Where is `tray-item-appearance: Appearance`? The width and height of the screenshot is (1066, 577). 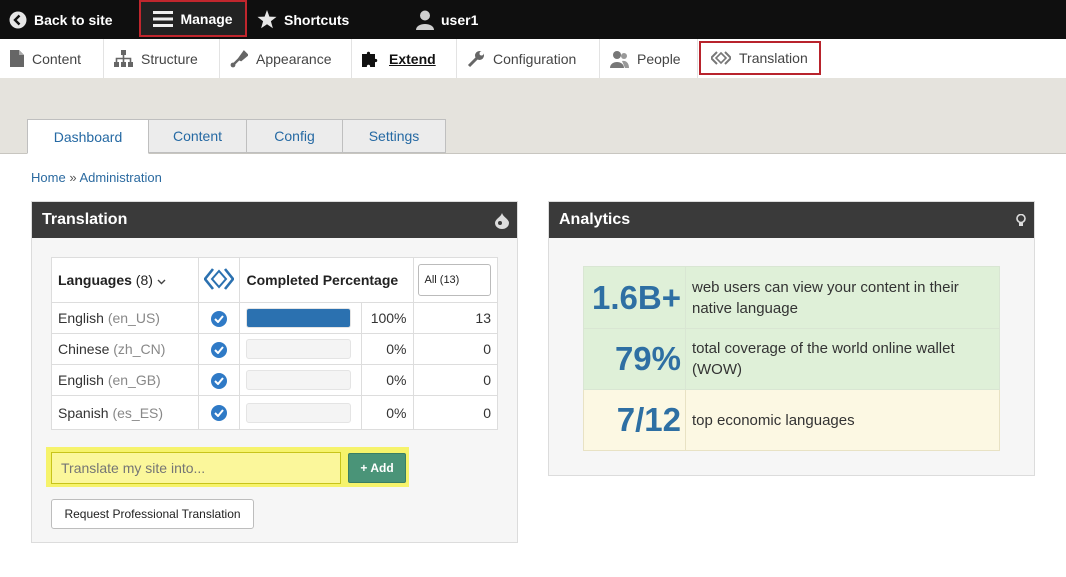 tray-item-appearance: Appearance is located at coordinates (286, 58).